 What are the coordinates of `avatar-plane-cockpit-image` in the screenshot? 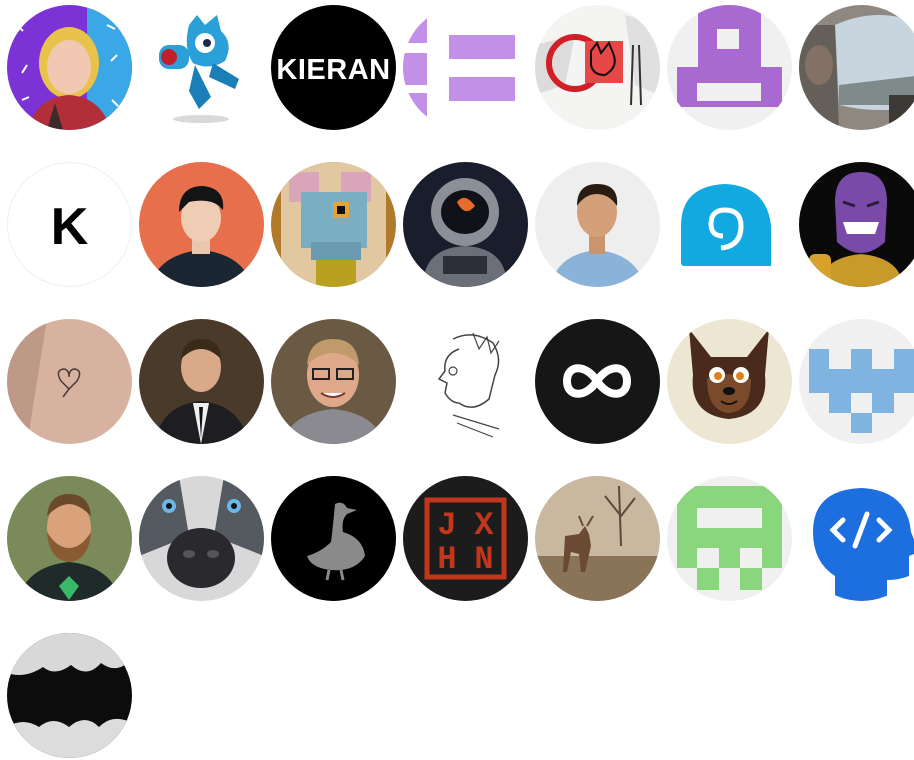 It's located at (856, 67).